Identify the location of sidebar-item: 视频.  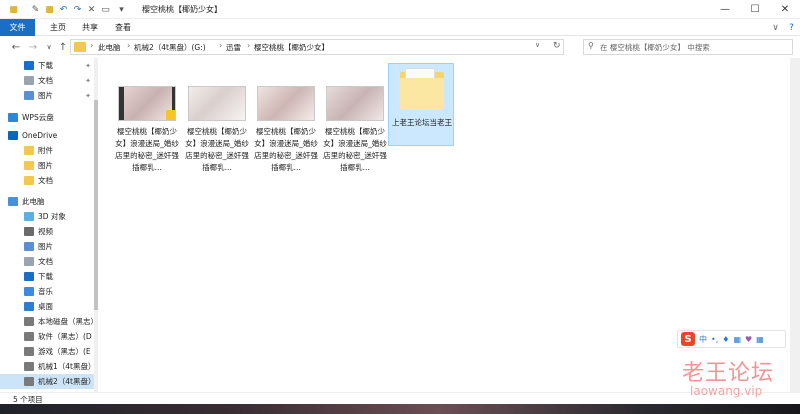
(48, 231).